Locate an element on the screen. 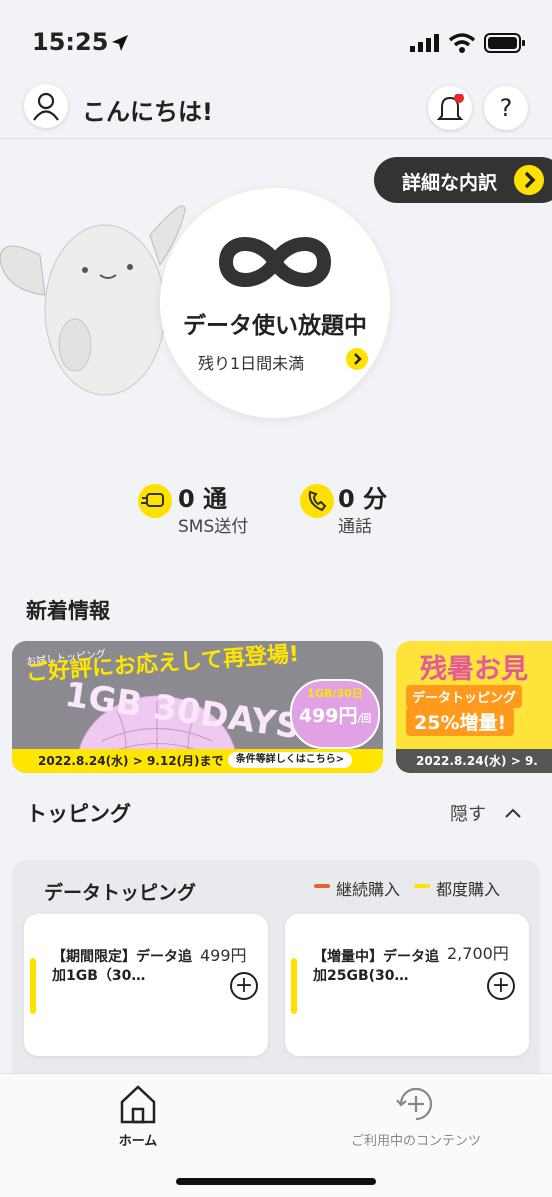 This screenshot has height=1197, width=552. banner1-footer: 2022.8.24(水) > 9.12(月)まで 条件等詳しくはこちら> is located at coordinates (197, 761).